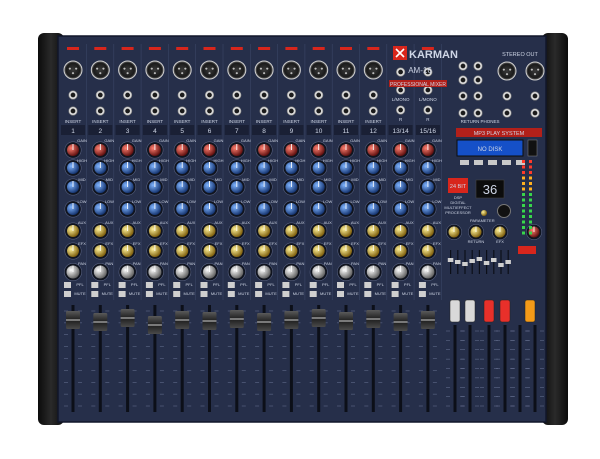 The height and width of the screenshot is (459, 600). What do you see at coordinates (463, 96) in the screenshot?
I see `return-l-jack` at bounding box center [463, 96].